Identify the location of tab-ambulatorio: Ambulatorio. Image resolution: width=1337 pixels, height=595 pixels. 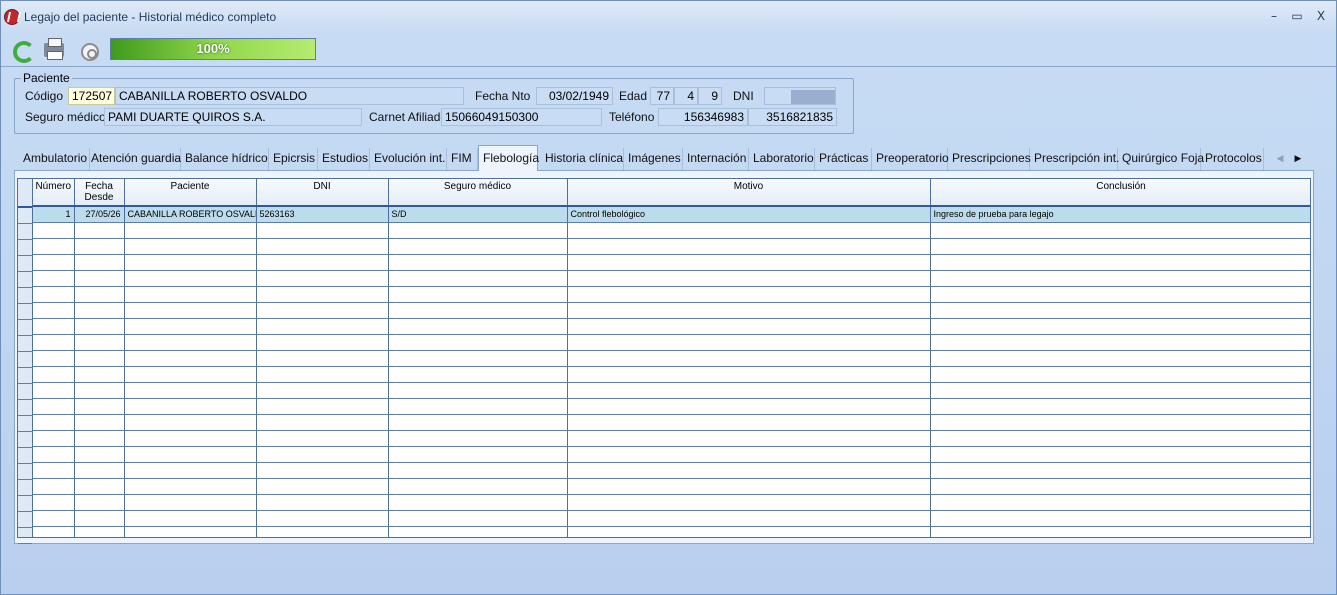
(54, 159).